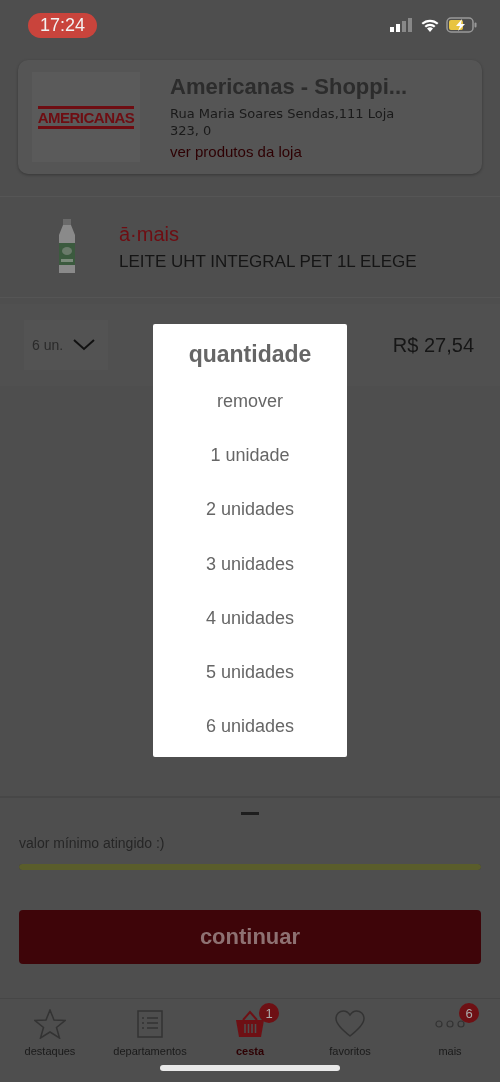  I want to click on product-name: LEITE UHT INTEGRAL PET 1L ELEGE, so click(268, 261).